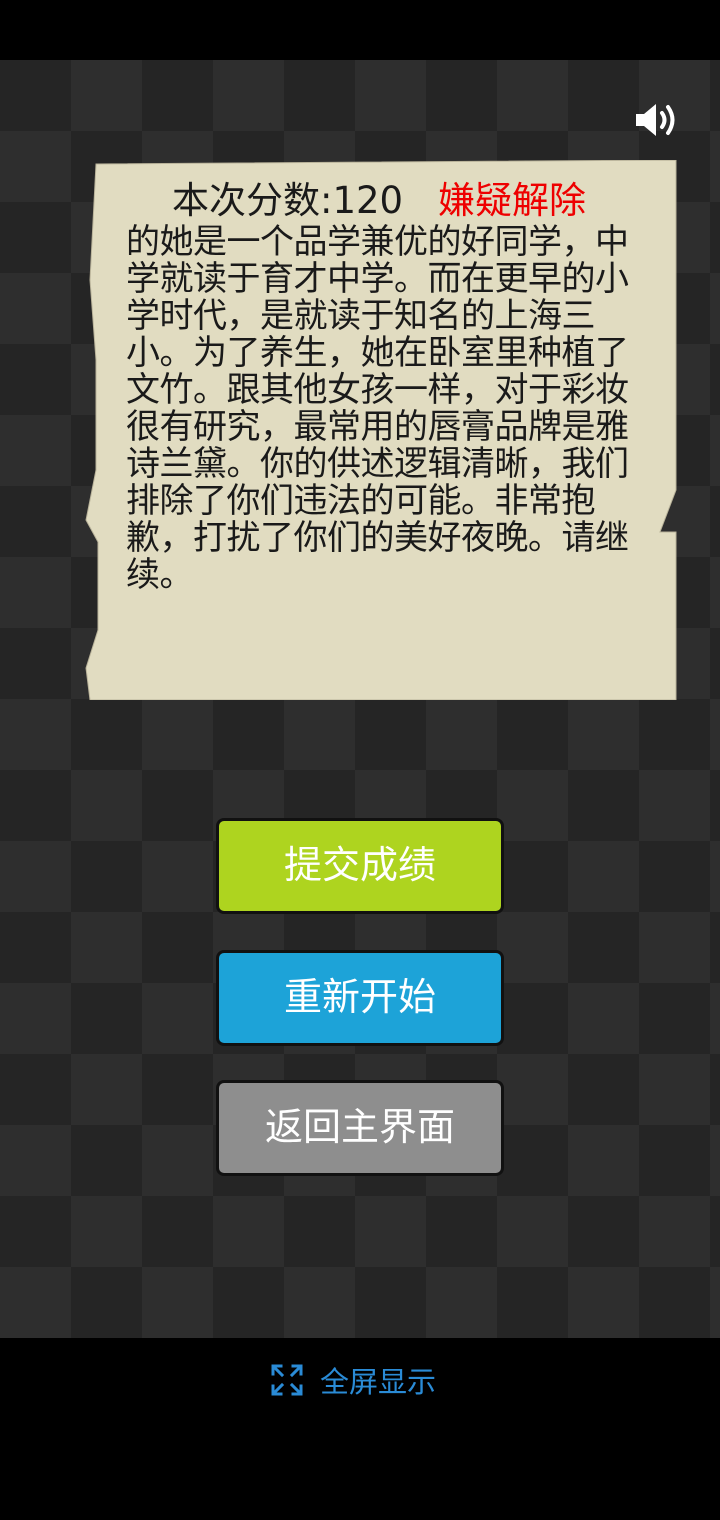  What do you see at coordinates (360, 1429) in the screenshot?
I see `bottom-bar: 全屏显示` at bounding box center [360, 1429].